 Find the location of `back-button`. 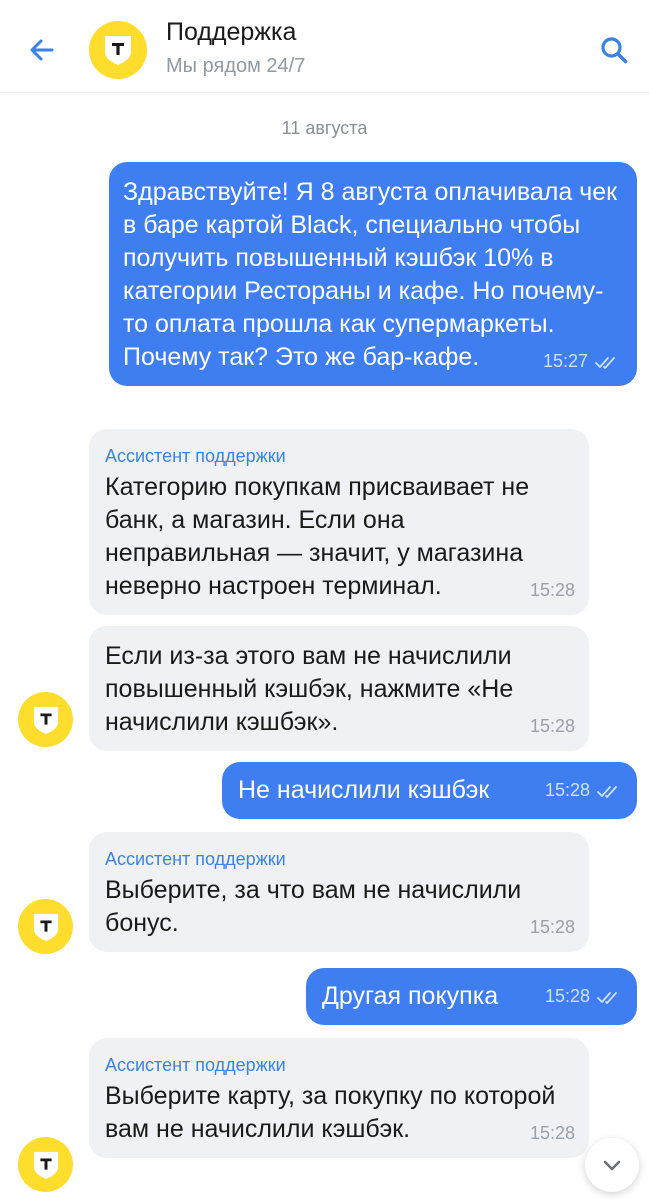

back-button is located at coordinates (42, 50).